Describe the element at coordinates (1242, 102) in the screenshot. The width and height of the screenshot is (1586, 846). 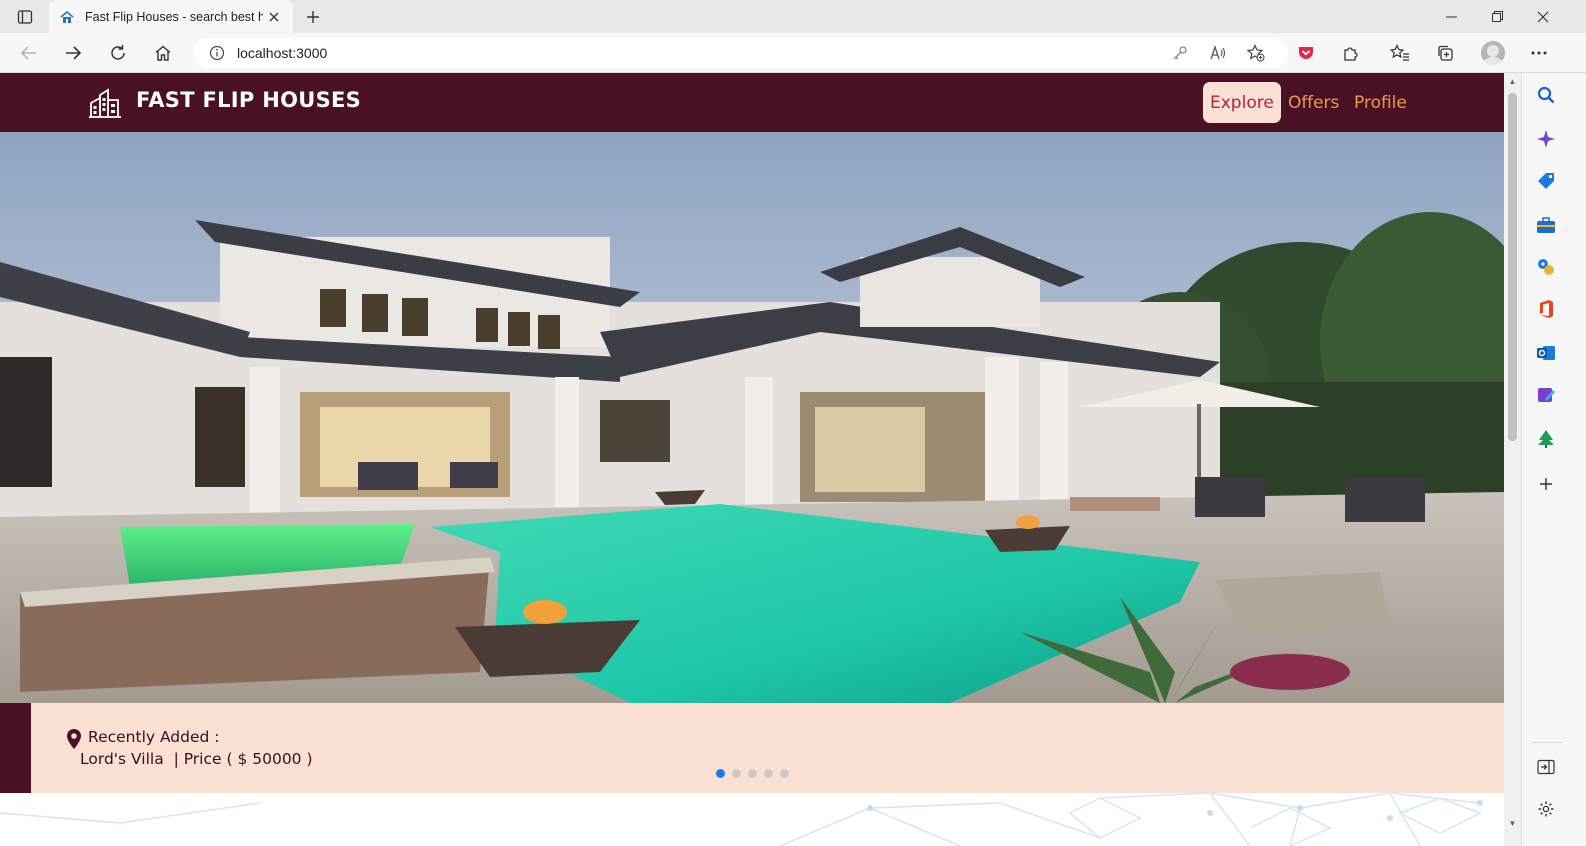
I see `nav-explore: Explore` at that location.